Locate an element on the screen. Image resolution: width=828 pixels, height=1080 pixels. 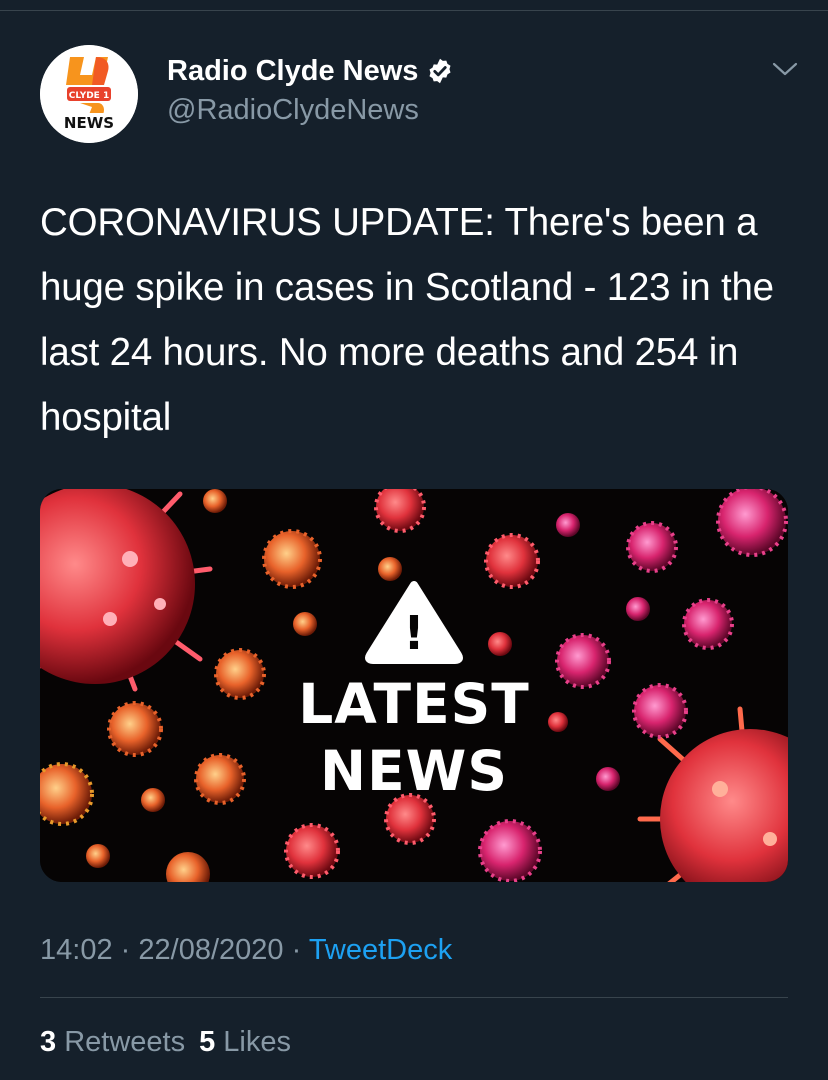
retweets-label: Retweets is located at coordinates (125, 1042).